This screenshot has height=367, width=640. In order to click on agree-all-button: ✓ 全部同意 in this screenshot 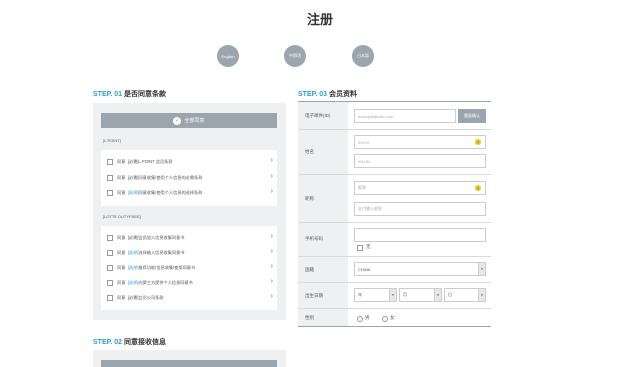, I will do `click(189, 120)`.